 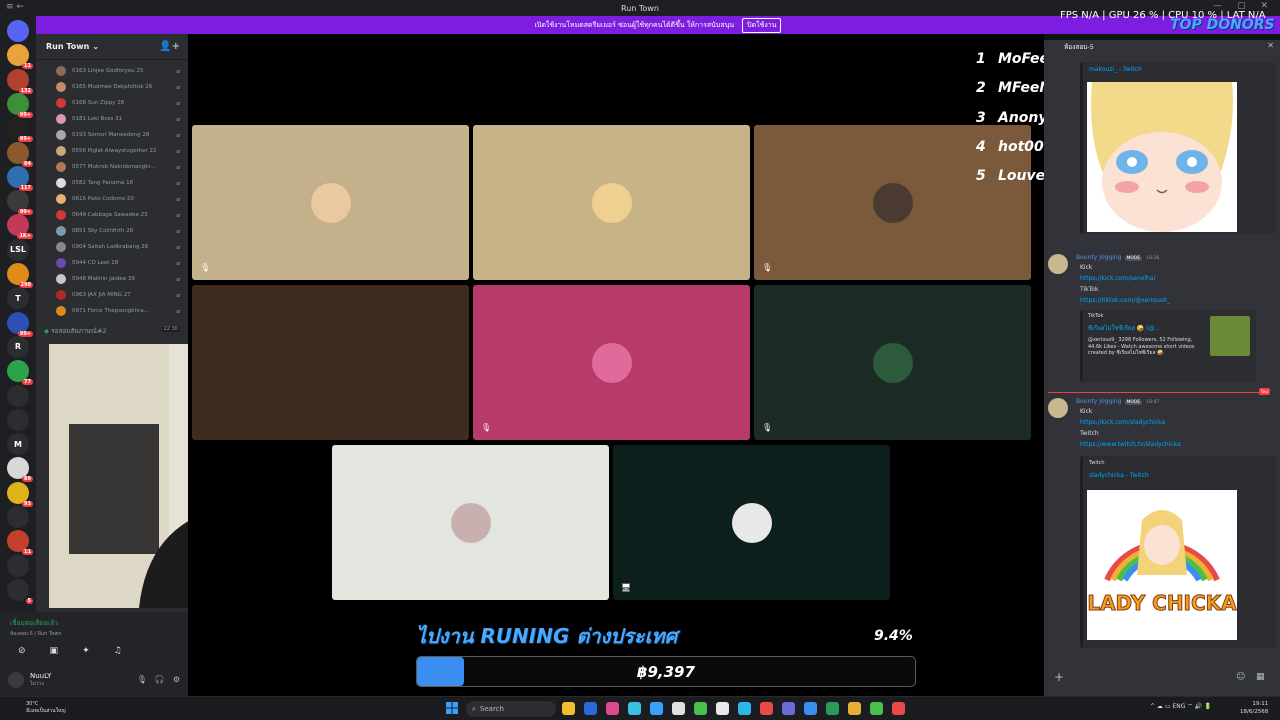 What do you see at coordinates (120, 215) in the screenshot?
I see `voice-user: 0649 Cabbage Sawadee 23 ⌀` at bounding box center [120, 215].